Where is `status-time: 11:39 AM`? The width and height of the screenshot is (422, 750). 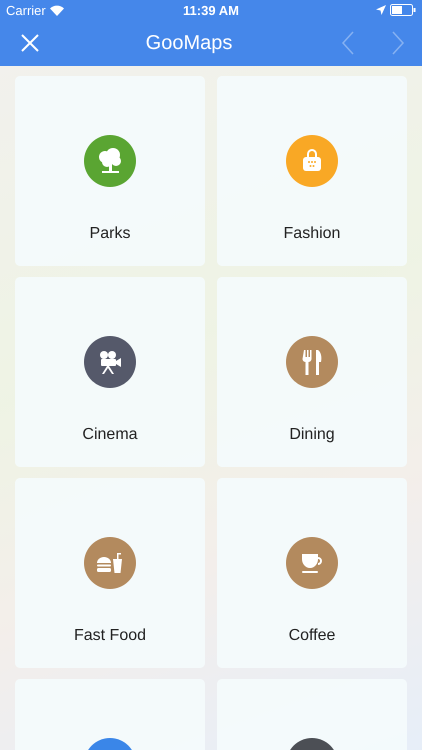
status-time: 11:39 AM is located at coordinates (211, 10).